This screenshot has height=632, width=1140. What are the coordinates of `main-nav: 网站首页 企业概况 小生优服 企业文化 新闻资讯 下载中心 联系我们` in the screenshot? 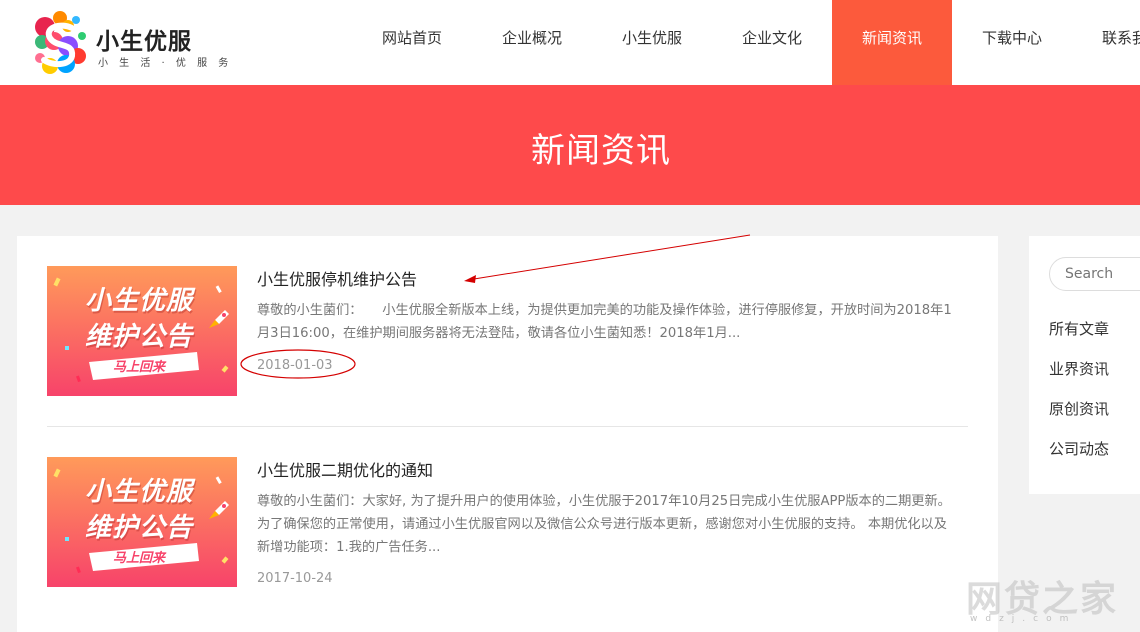 It's located at (746, 42).